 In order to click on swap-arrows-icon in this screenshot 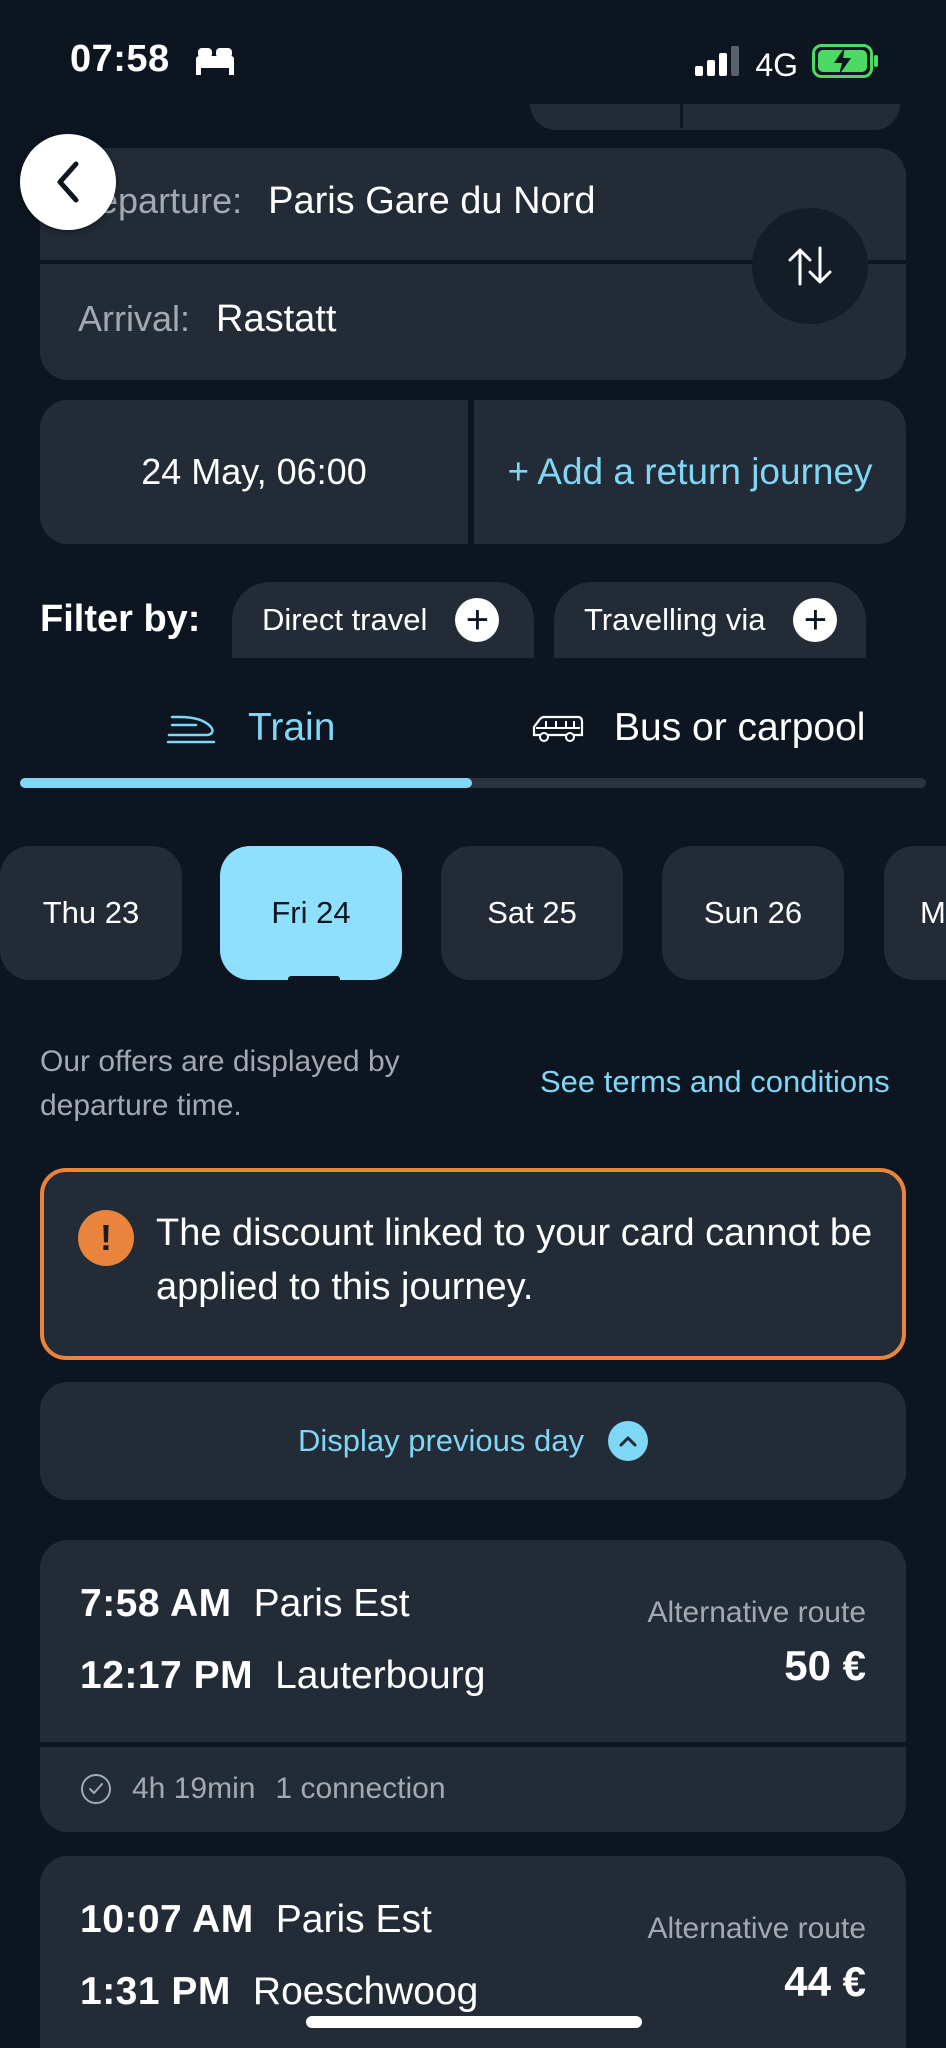, I will do `click(810, 266)`.